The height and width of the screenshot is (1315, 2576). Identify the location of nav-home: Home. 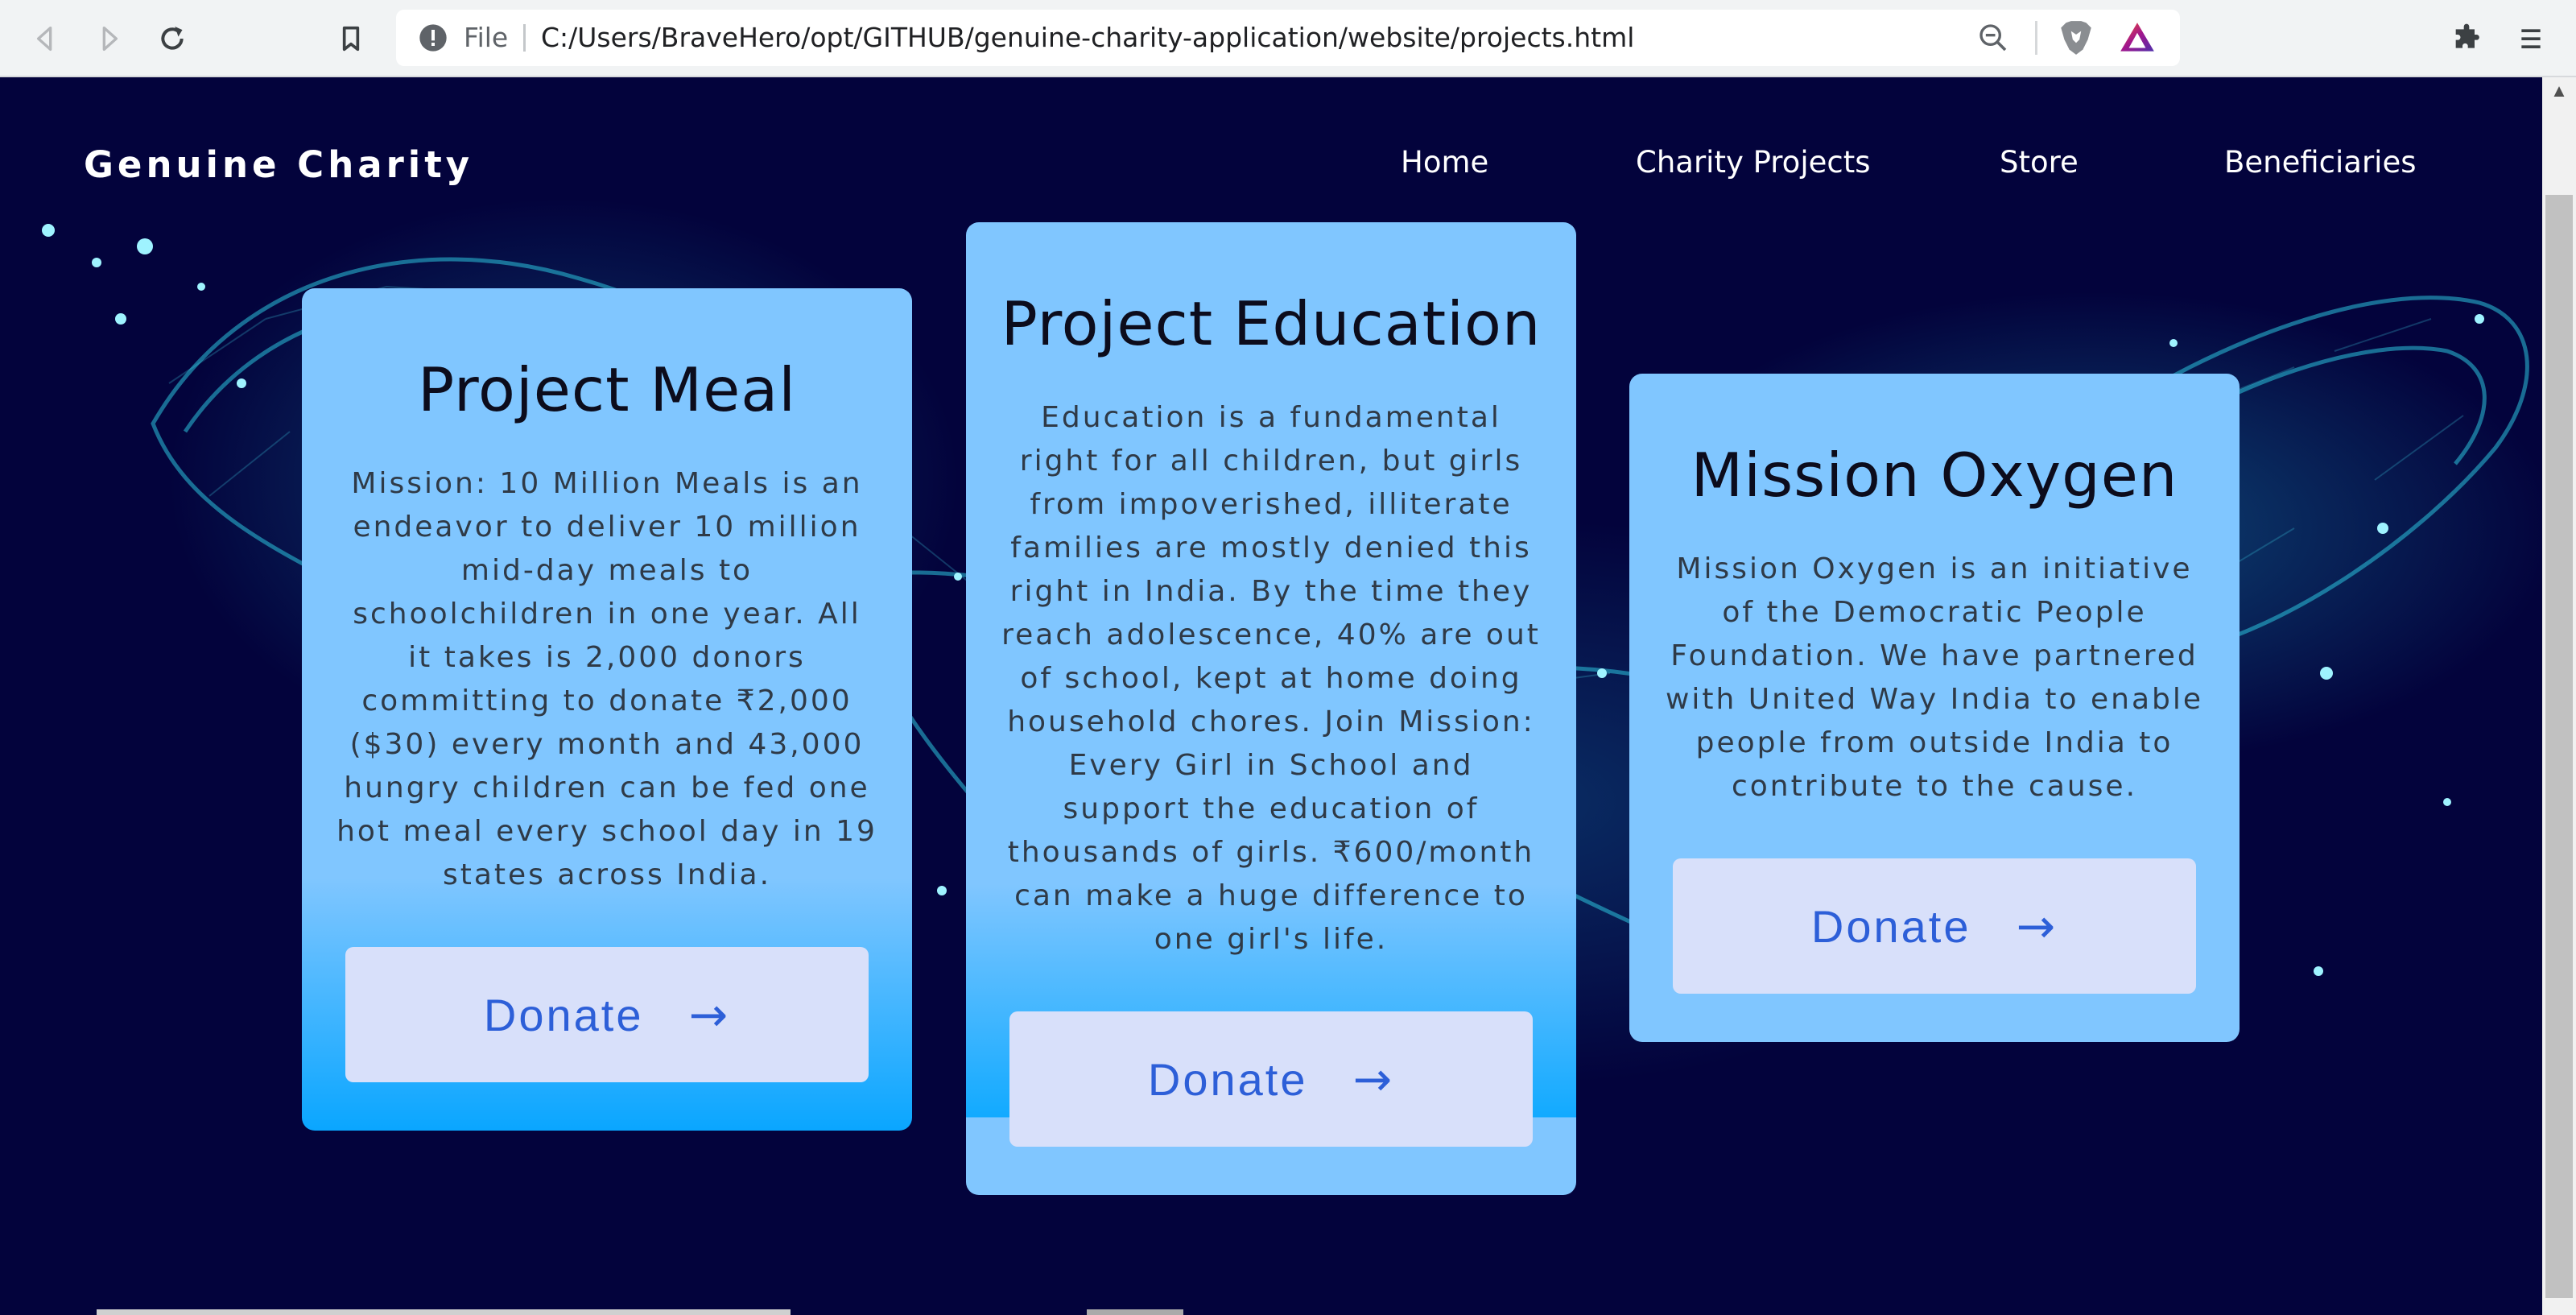
(1444, 162).